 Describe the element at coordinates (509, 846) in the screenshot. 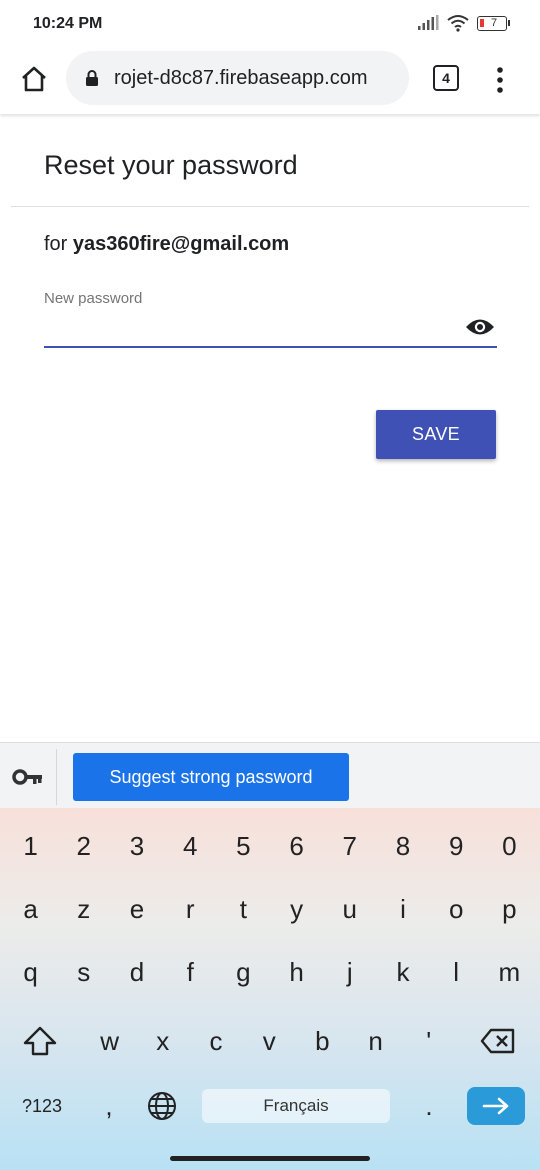

I see `key-0: 0` at that location.